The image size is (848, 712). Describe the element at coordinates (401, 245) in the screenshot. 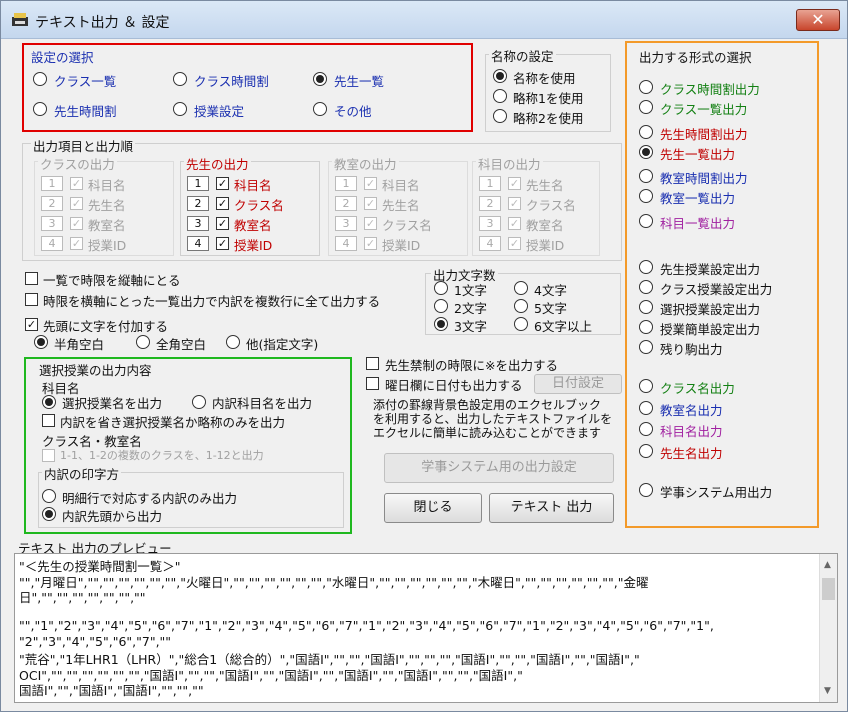

I see `output-item-label: 授業ID` at that location.